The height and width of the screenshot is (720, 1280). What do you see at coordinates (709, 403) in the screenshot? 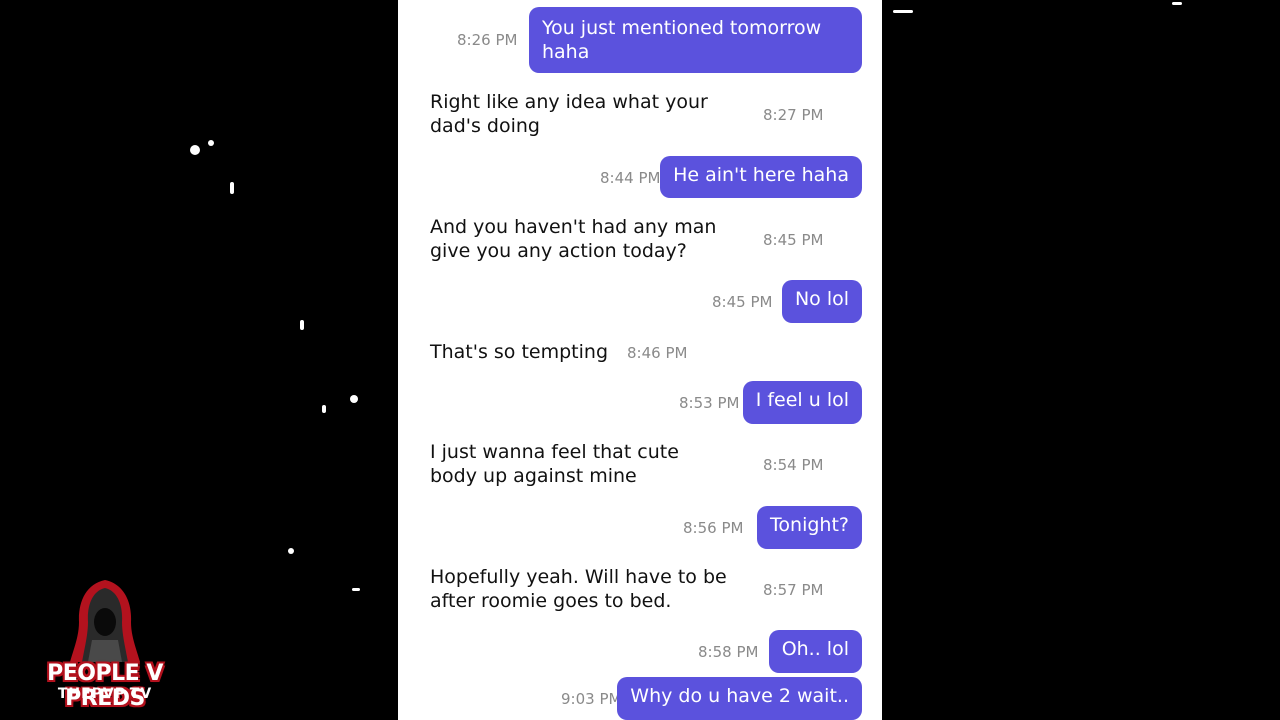
I see `message-timestamp: 8:53 PM` at bounding box center [709, 403].